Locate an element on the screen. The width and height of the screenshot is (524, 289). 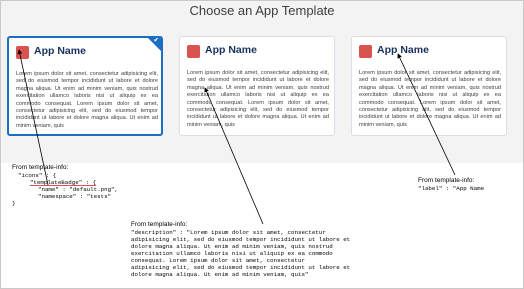
description-arrow is located at coordinates (234, 156).